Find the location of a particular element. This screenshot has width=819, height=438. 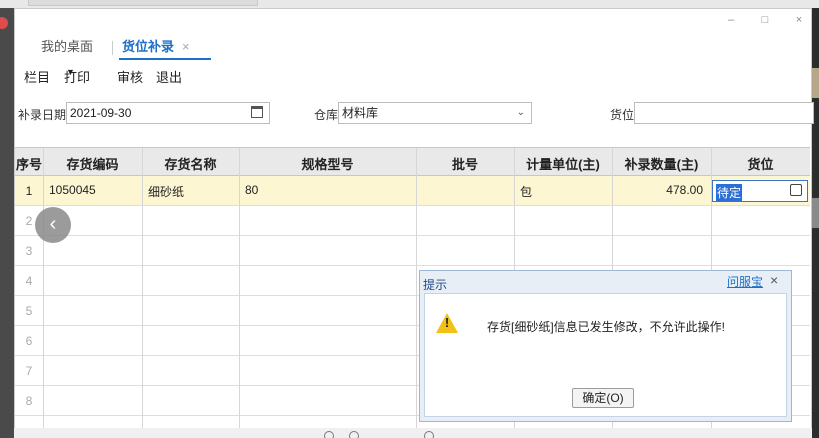

header-no: 序号 is located at coordinates (28, 164).